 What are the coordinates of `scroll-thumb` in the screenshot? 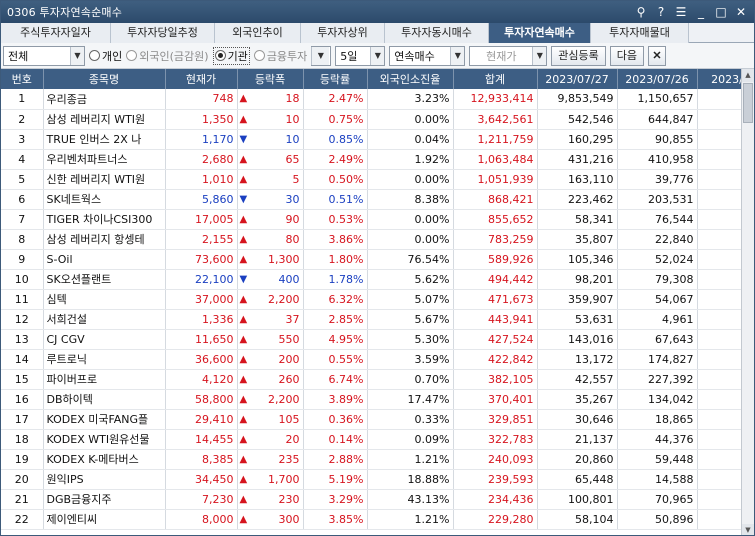 It's located at (748, 103).